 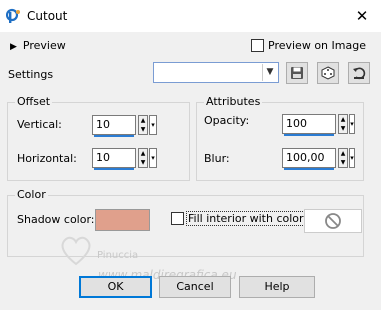 I want to click on dice-icon, so click(x=328, y=73).